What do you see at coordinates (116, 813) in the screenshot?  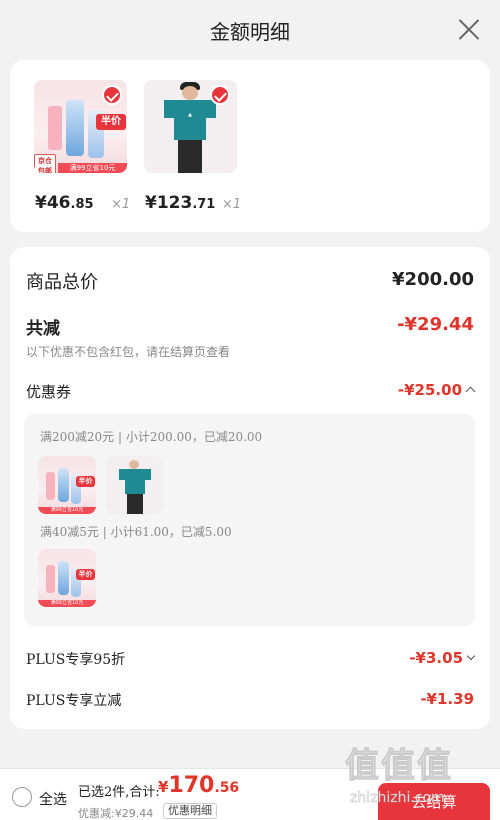 I see `discount-amount: 优惠减:¥29.44` at bounding box center [116, 813].